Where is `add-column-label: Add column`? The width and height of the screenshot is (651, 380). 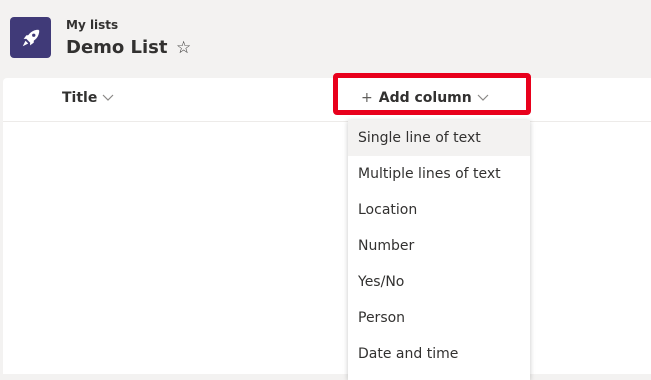
add-column-label: Add column is located at coordinates (425, 98).